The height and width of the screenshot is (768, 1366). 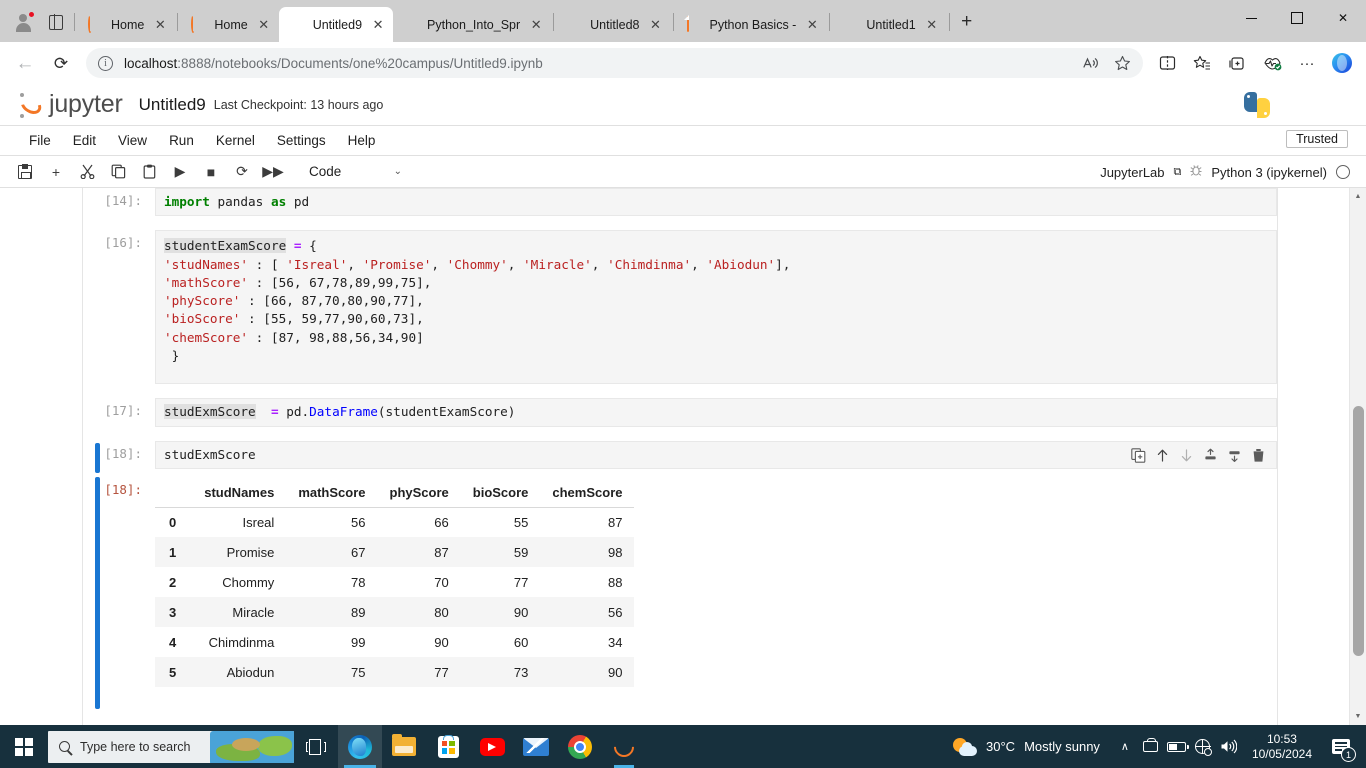 What do you see at coordinates (180, 172) in the screenshot?
I see `run-cell-button: ▶` at bounding box center [180, 172].